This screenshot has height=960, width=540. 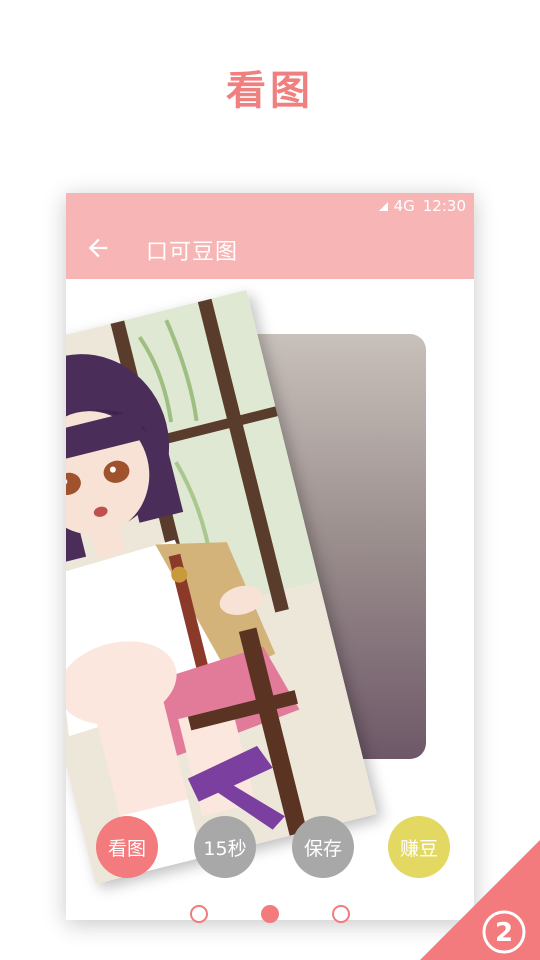 I want to click on status-bar: 4G 12:30, so click(x=270, y=206).